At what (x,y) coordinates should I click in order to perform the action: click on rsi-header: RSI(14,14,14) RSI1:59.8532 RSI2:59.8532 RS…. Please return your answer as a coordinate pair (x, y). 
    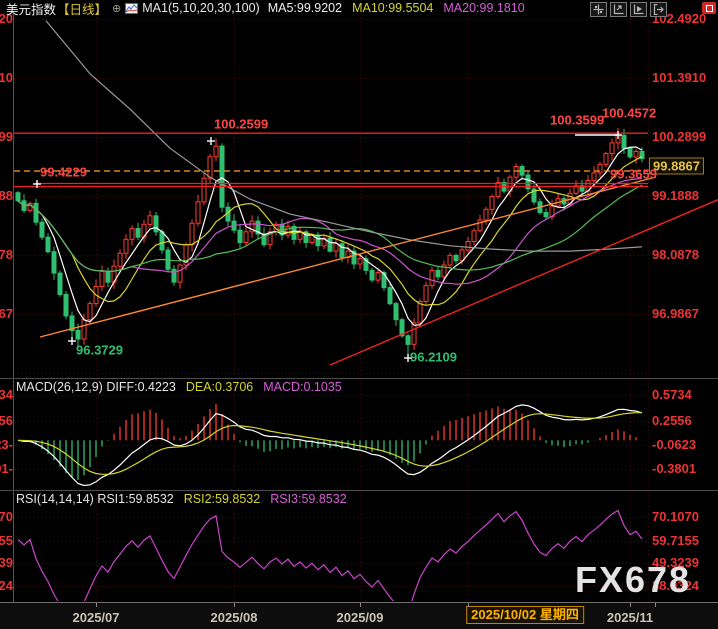
    Looking at the image, I should click on (181, 499).